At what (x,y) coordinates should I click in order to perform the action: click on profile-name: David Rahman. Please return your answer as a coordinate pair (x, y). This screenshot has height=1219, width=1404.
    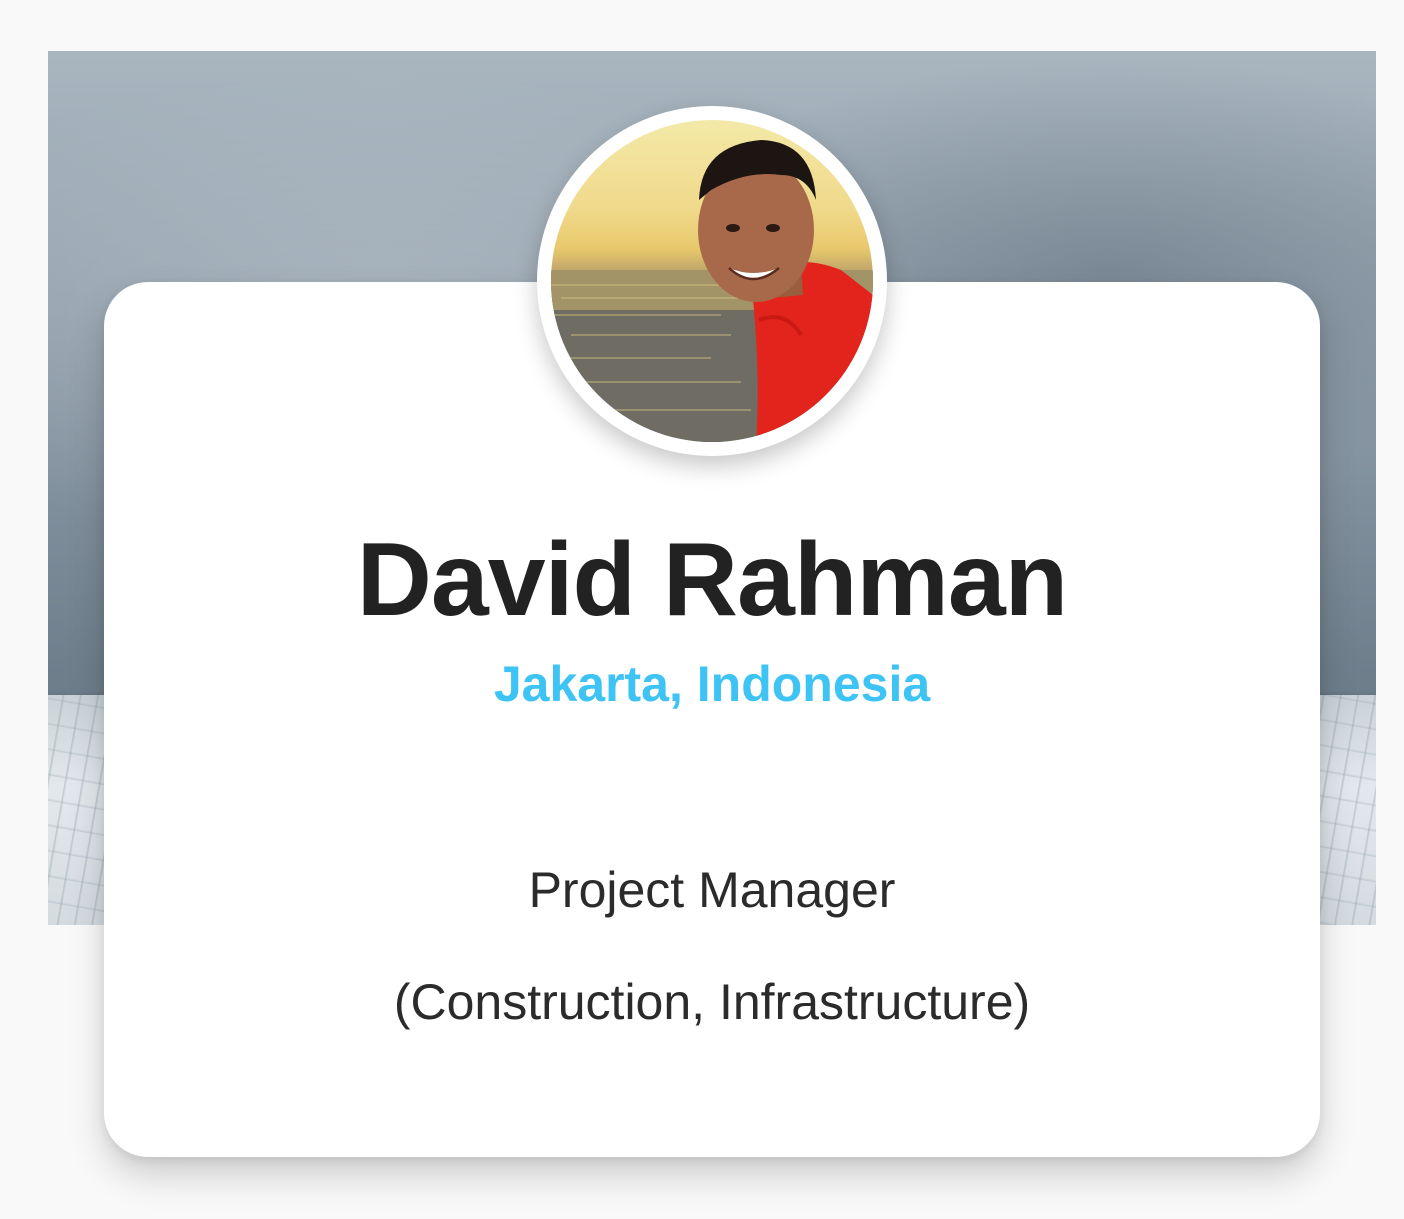
    Looking at the image, I should click on (712, 580).